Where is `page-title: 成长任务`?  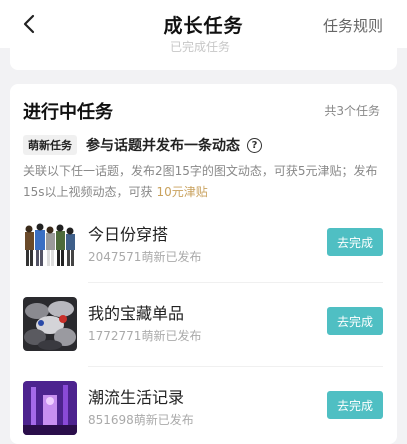
page-title: 成长任务 is located at coordinates (203, 25).